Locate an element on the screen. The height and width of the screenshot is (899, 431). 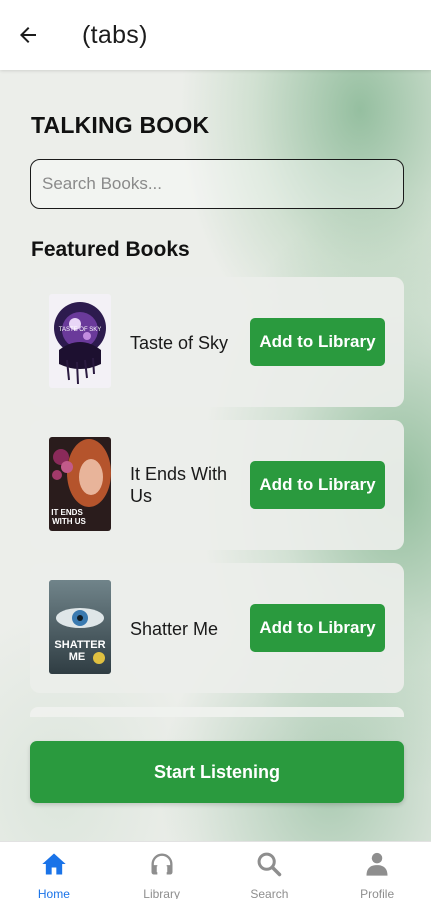
nav-label: Library is located at coordinates (161, 893).